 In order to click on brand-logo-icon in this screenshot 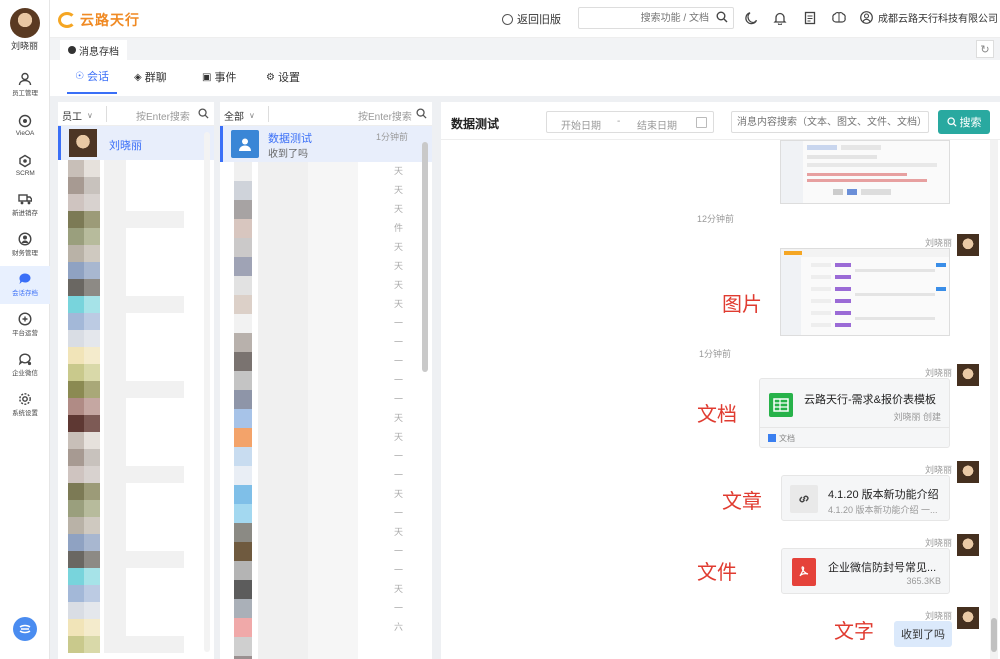, I will do `click(25, 629)`.